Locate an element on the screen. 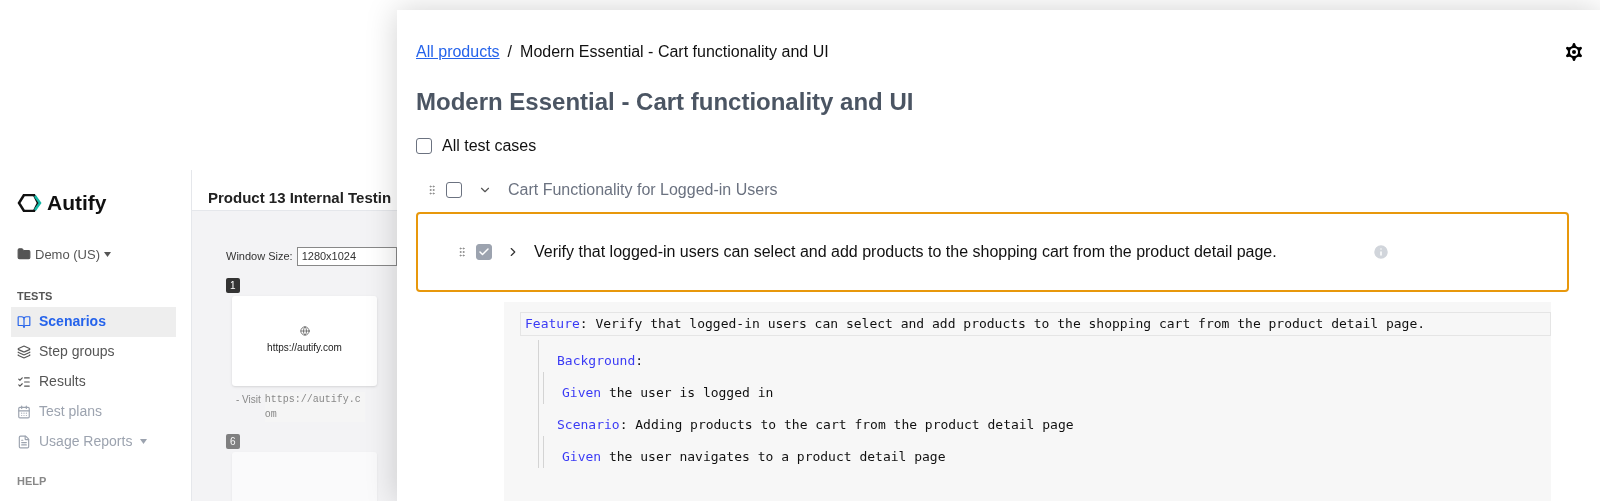  breadcrumb-link: All products is located at coordinates (458, 52).